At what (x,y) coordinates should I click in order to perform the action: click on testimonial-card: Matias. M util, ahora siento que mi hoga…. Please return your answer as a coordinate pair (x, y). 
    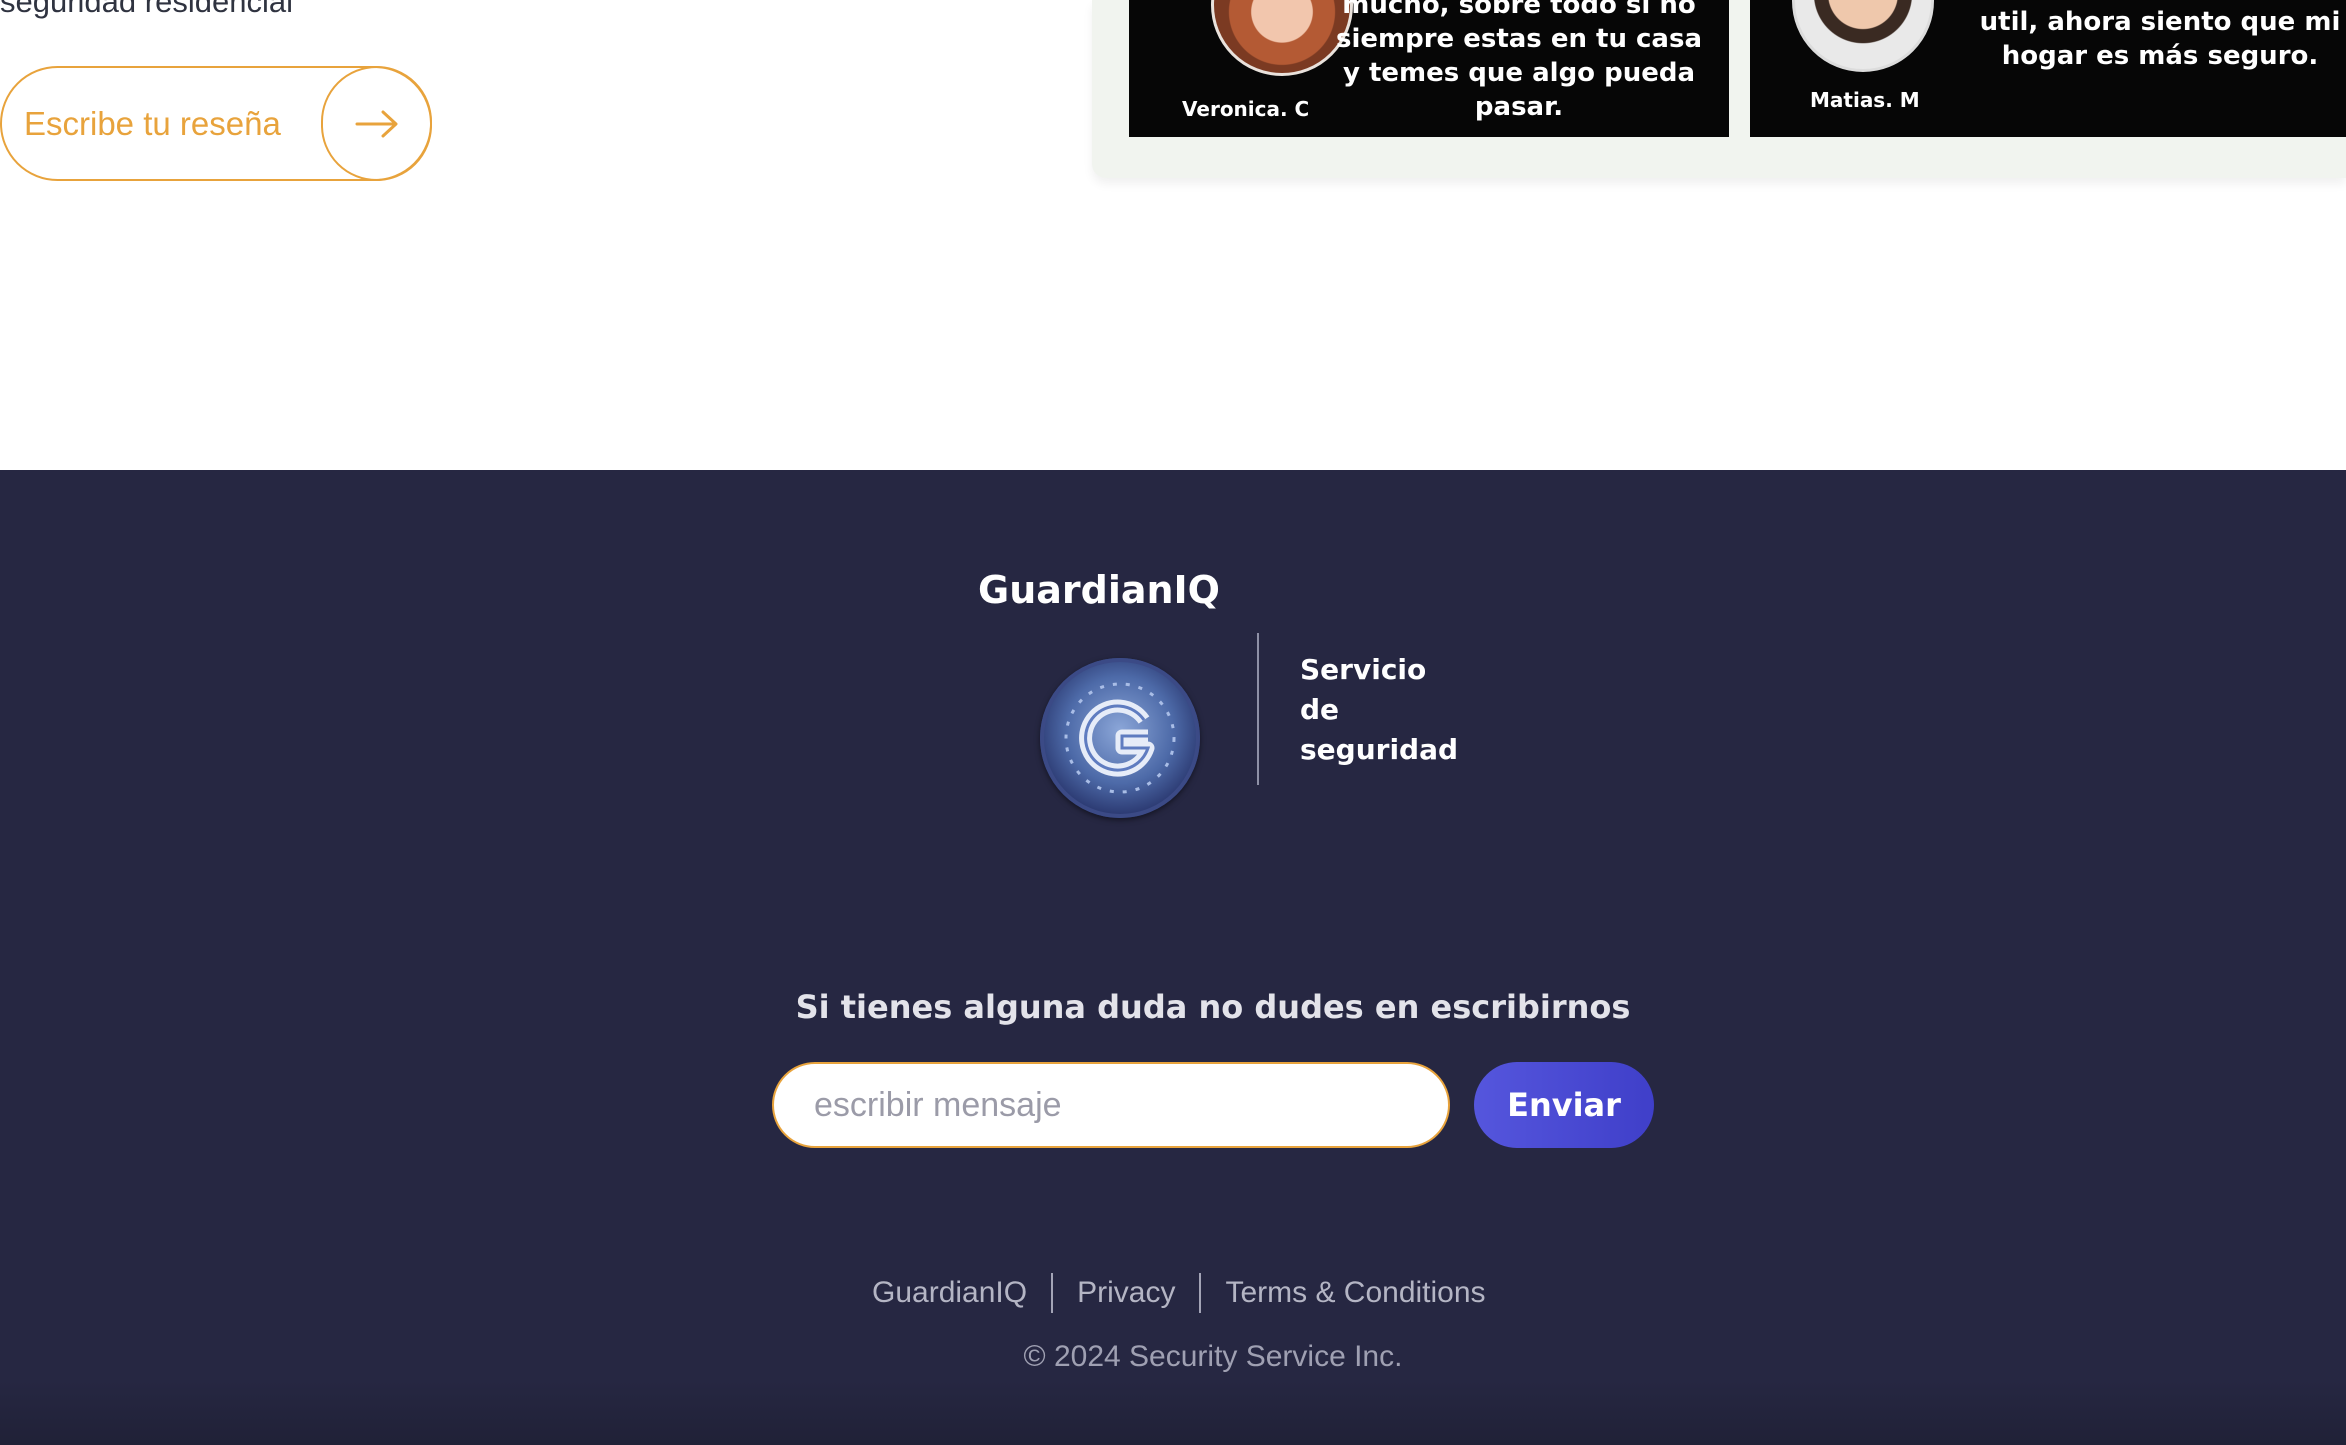
    Looking at the image, I should click on (2048, 68).